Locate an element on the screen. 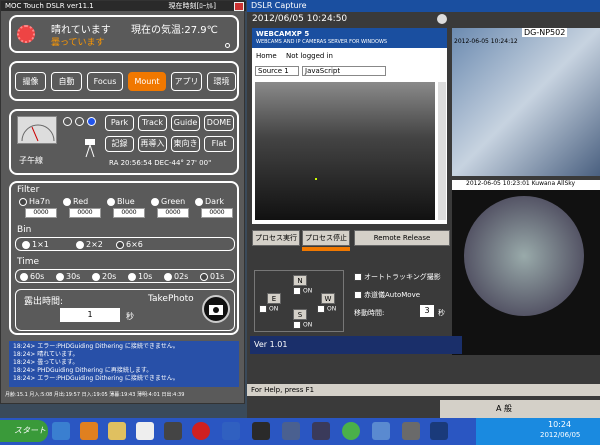  bin-6x6: 6×6 is located at coordinates (129, 244).